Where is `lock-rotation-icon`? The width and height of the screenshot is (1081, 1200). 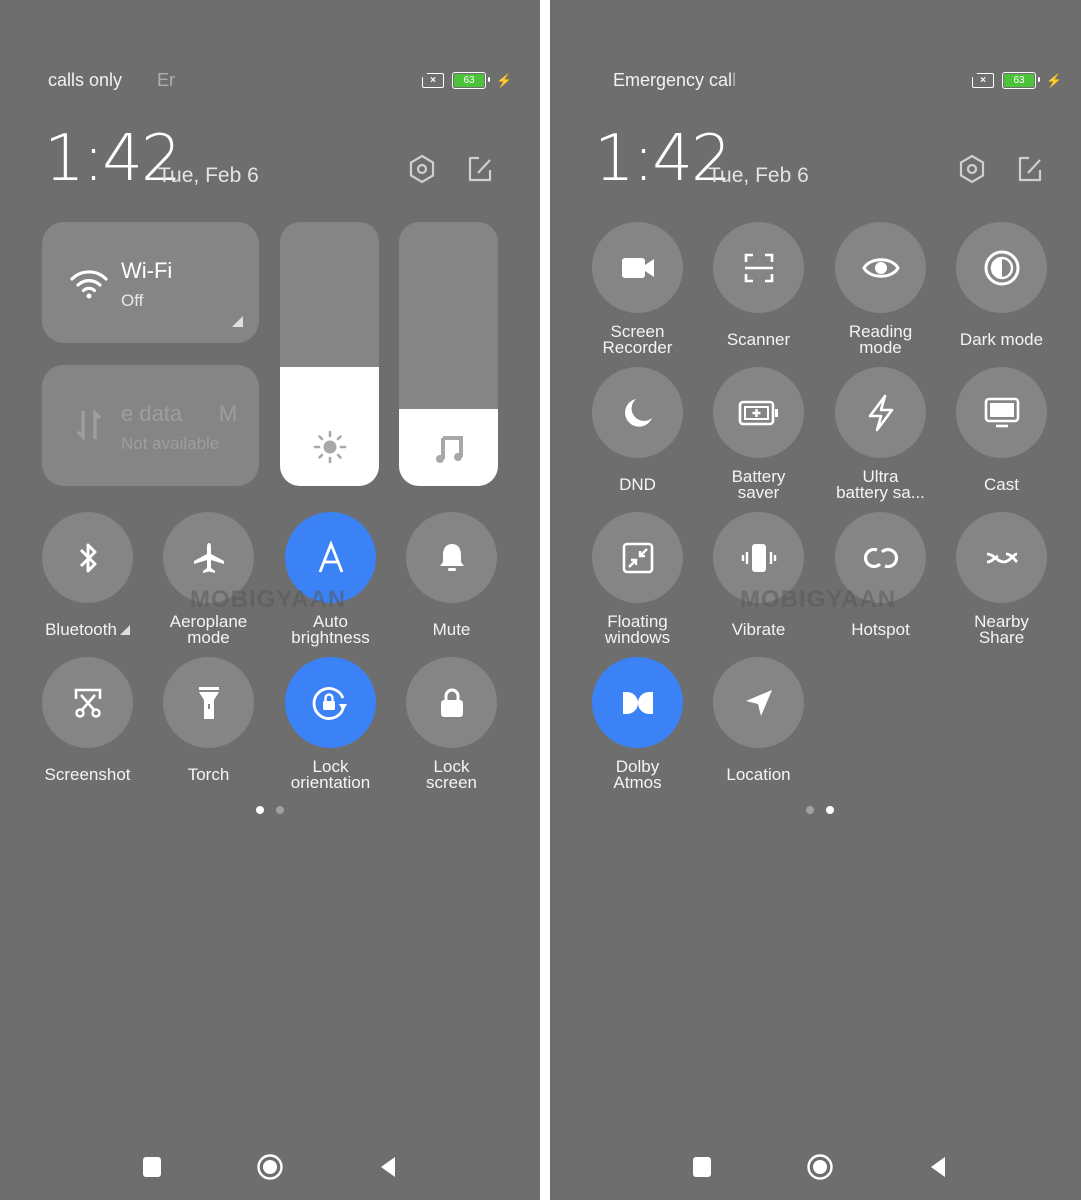
lock-rotation-icon is located at coordinates (331, 703).